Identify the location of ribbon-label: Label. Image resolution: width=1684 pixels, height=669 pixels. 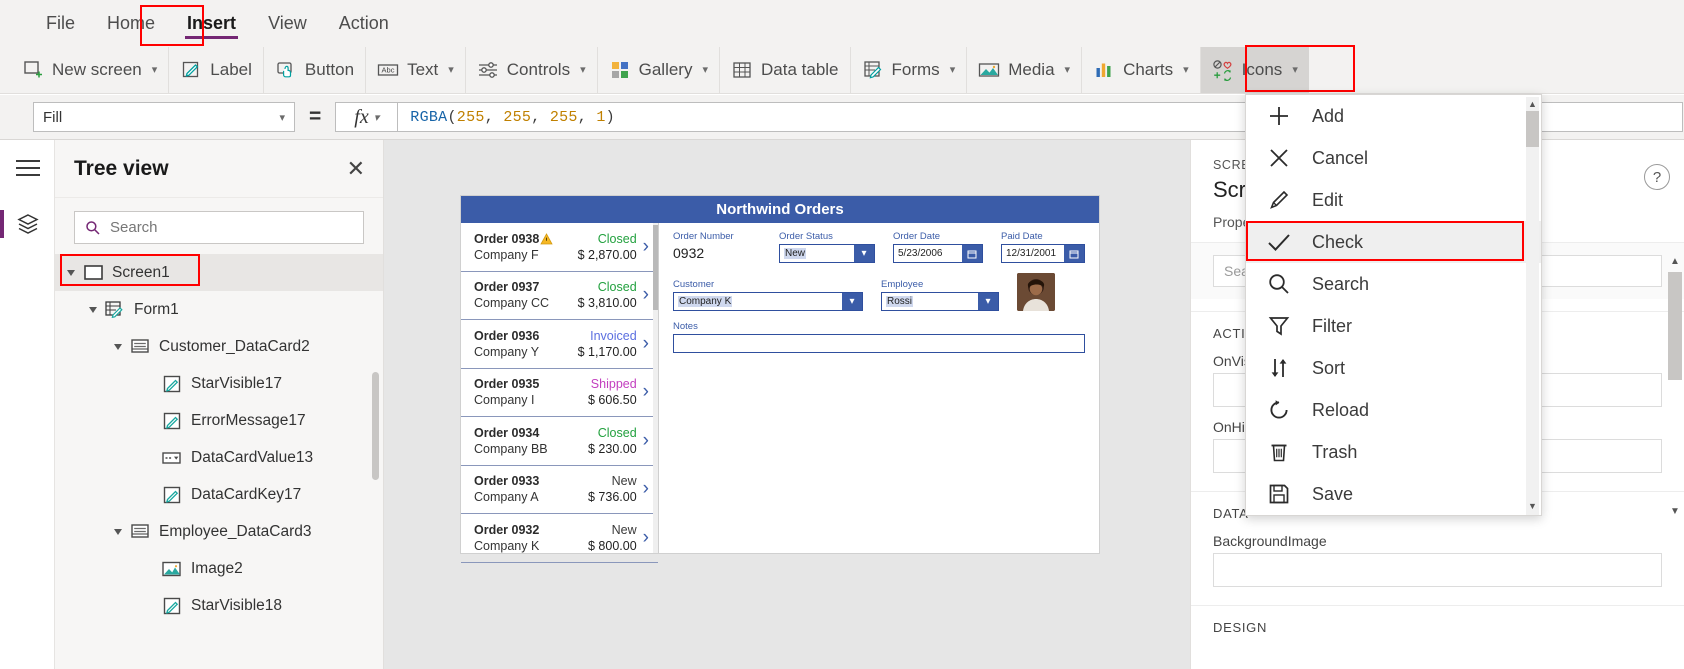
(231, 69).